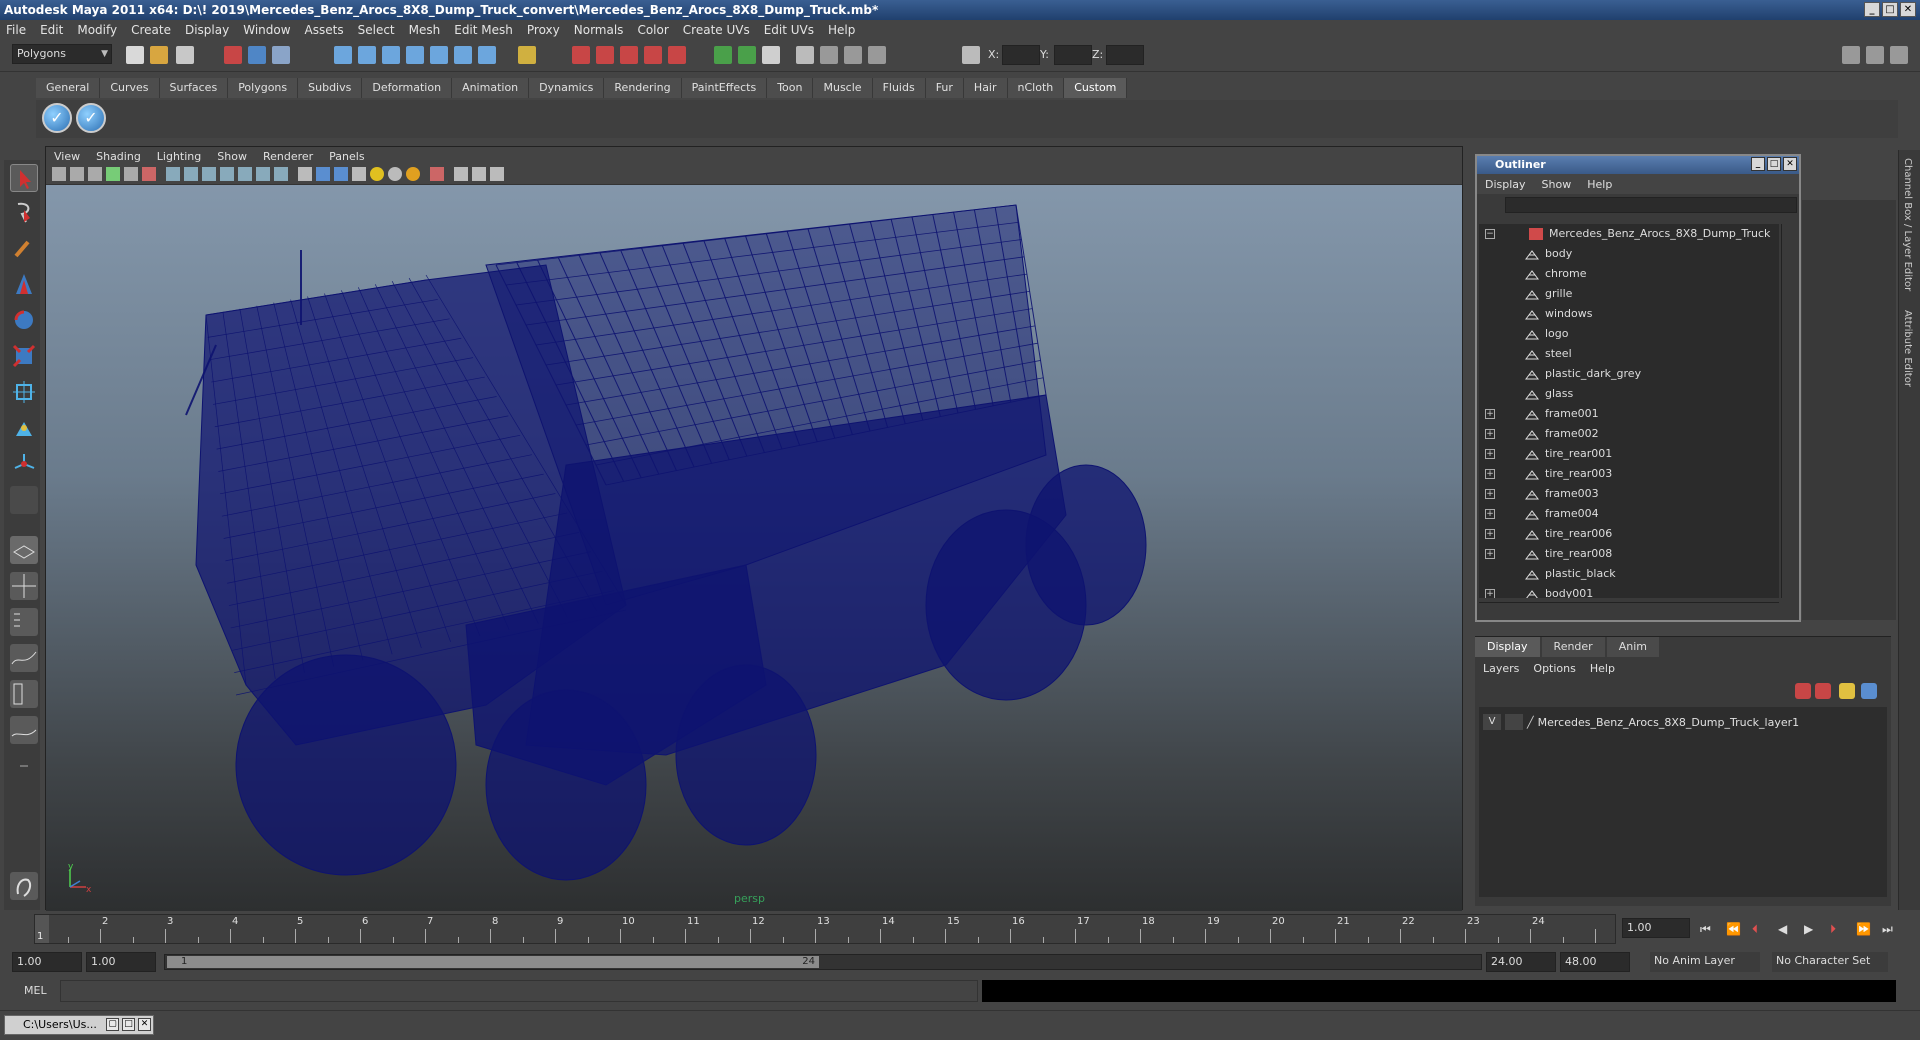  Describe the element at coordinates (1629, 591) in the screenshot. I see `outliner-item: + body001` at that location.